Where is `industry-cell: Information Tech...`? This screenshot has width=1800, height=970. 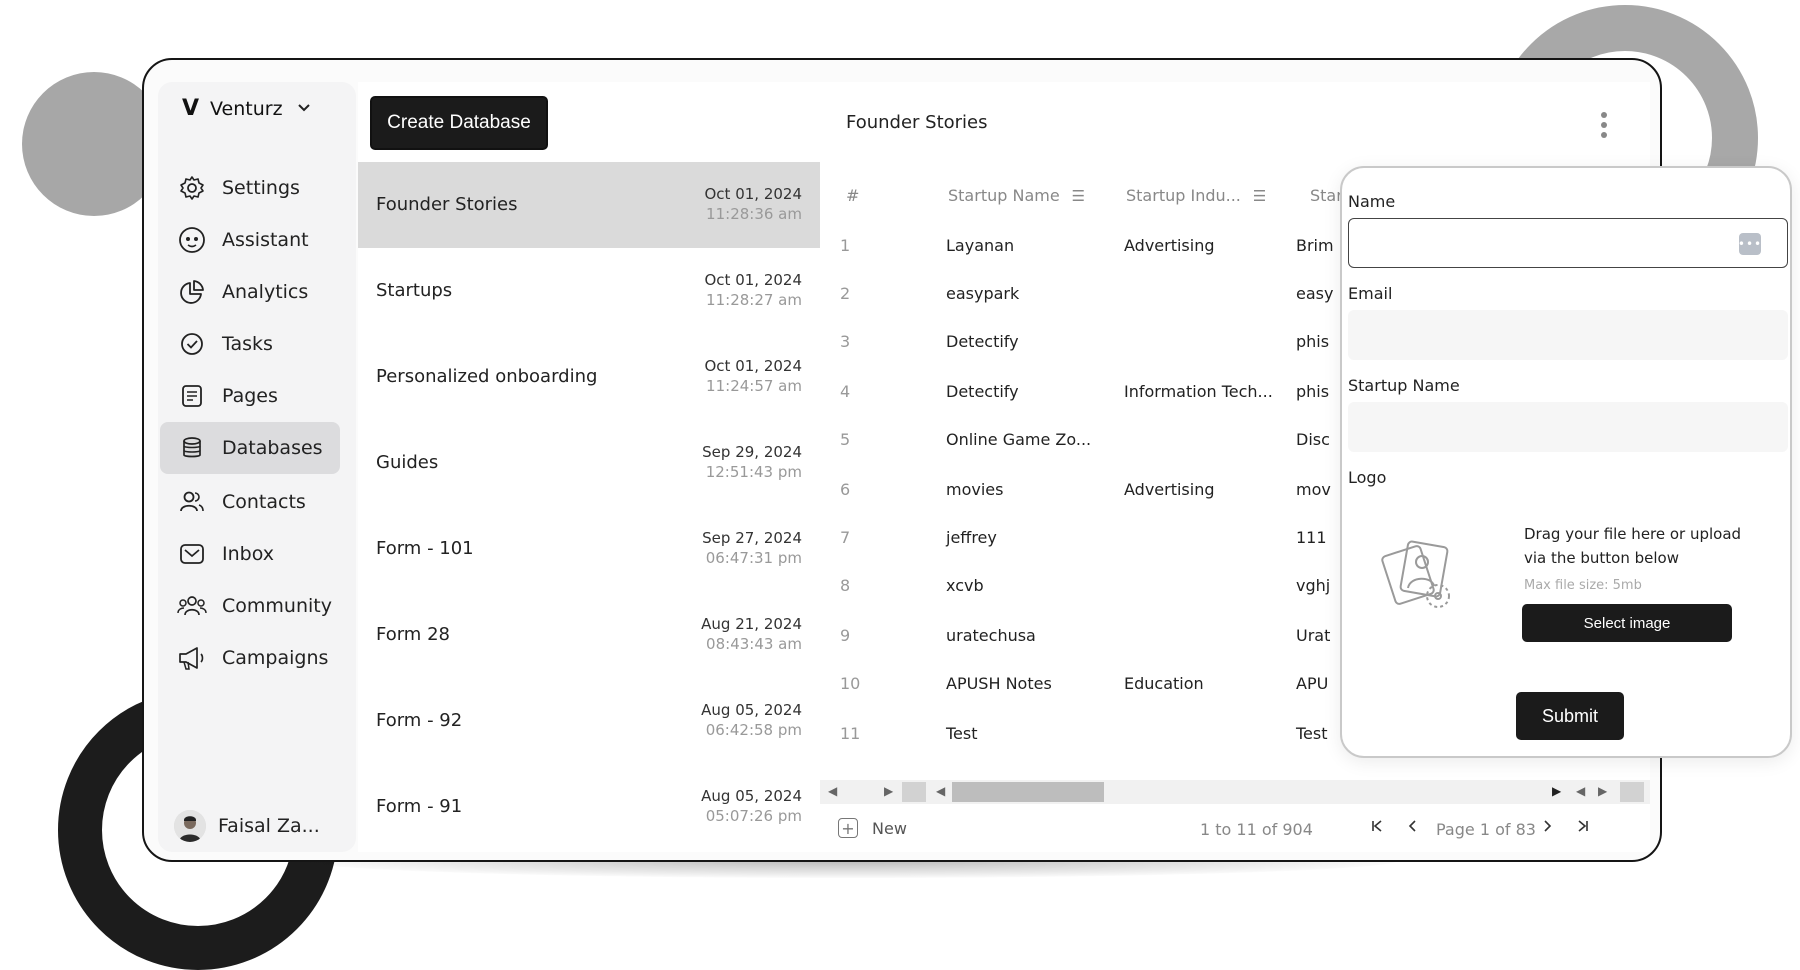
industry-cell: Information Tech... is located at coordinates (1198, 391).